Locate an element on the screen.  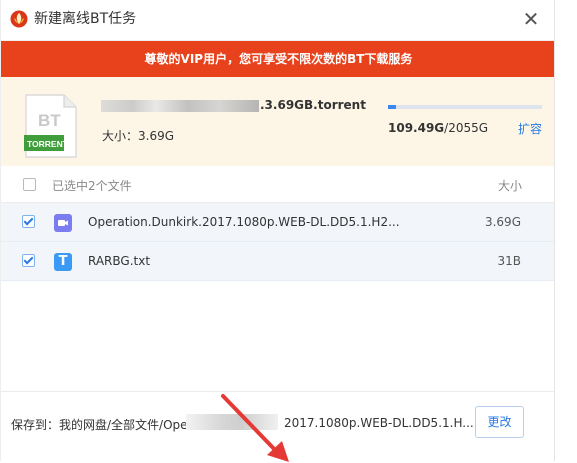
storage-quota-fill is located at coordinates (392, 107).